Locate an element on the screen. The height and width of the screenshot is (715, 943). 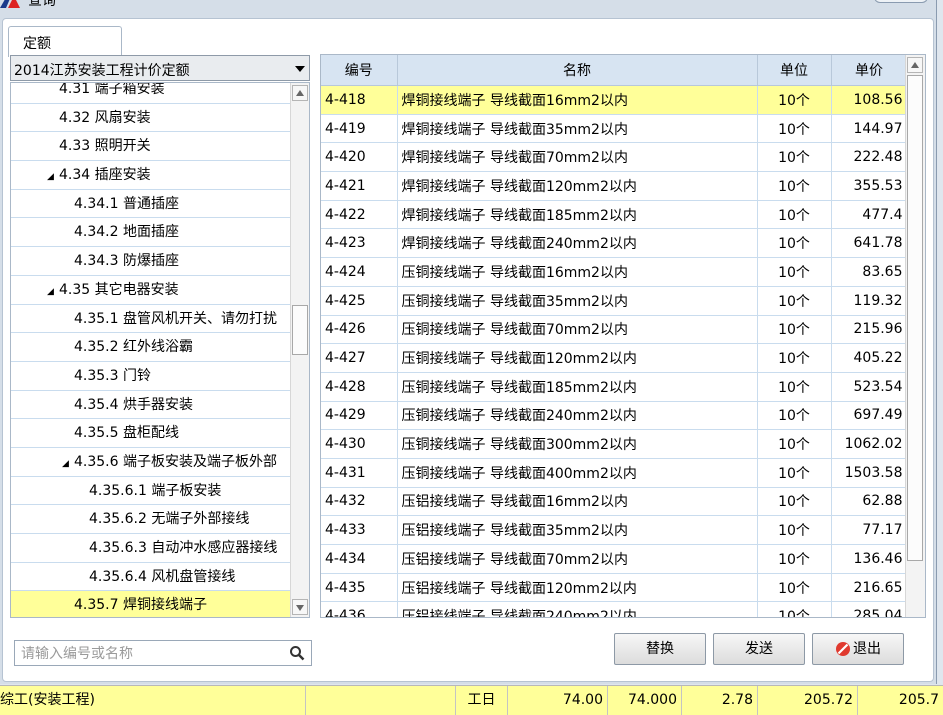
cell-price: 405.22 is located at coordinates (869, 358).